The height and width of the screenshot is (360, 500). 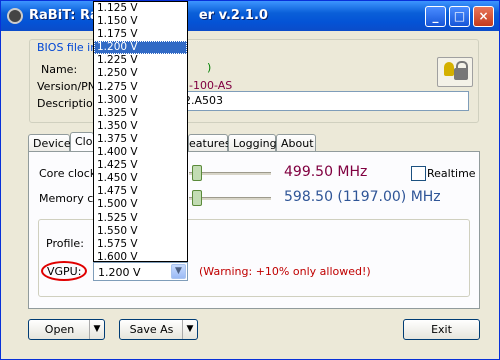 I want to click on vgpu-option: 1.325 V, so click(x=140, y=113).